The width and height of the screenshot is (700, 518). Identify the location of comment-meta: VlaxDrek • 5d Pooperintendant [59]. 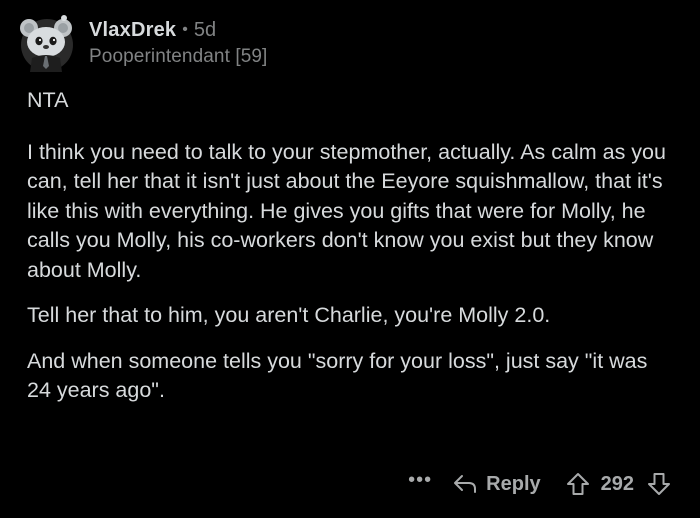
(178, 43).